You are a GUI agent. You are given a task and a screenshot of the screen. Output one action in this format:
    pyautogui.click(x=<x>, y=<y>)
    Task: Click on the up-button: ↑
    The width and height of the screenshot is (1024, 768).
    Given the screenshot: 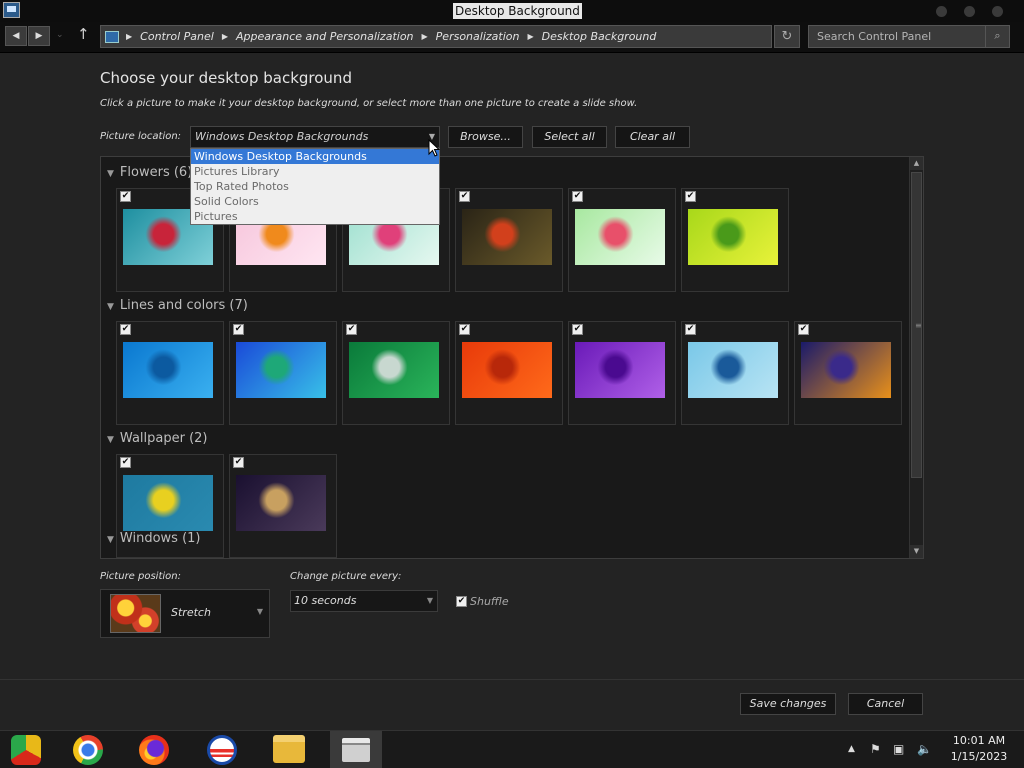 What is the action you would take?
    pyautogui.click(x=83, y=34)
    